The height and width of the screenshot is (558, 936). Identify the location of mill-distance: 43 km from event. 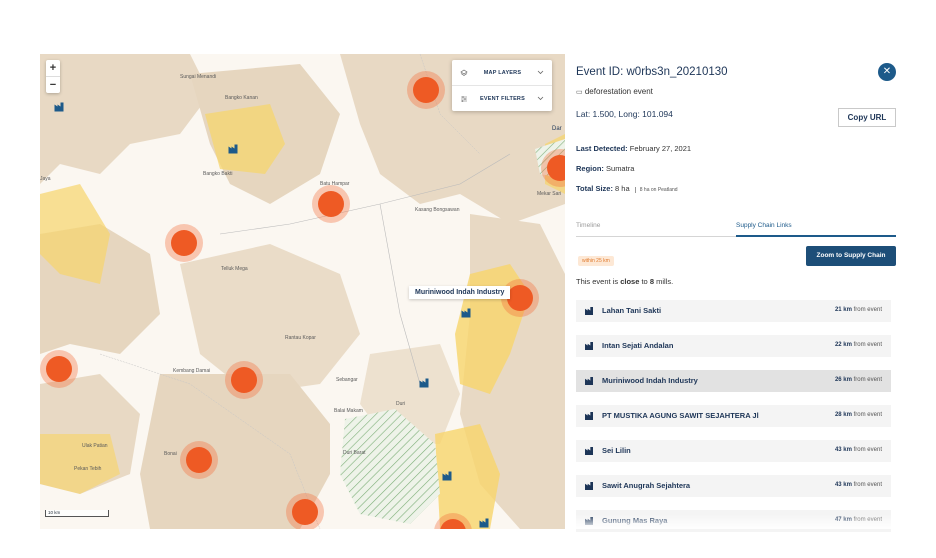
(858, 450).